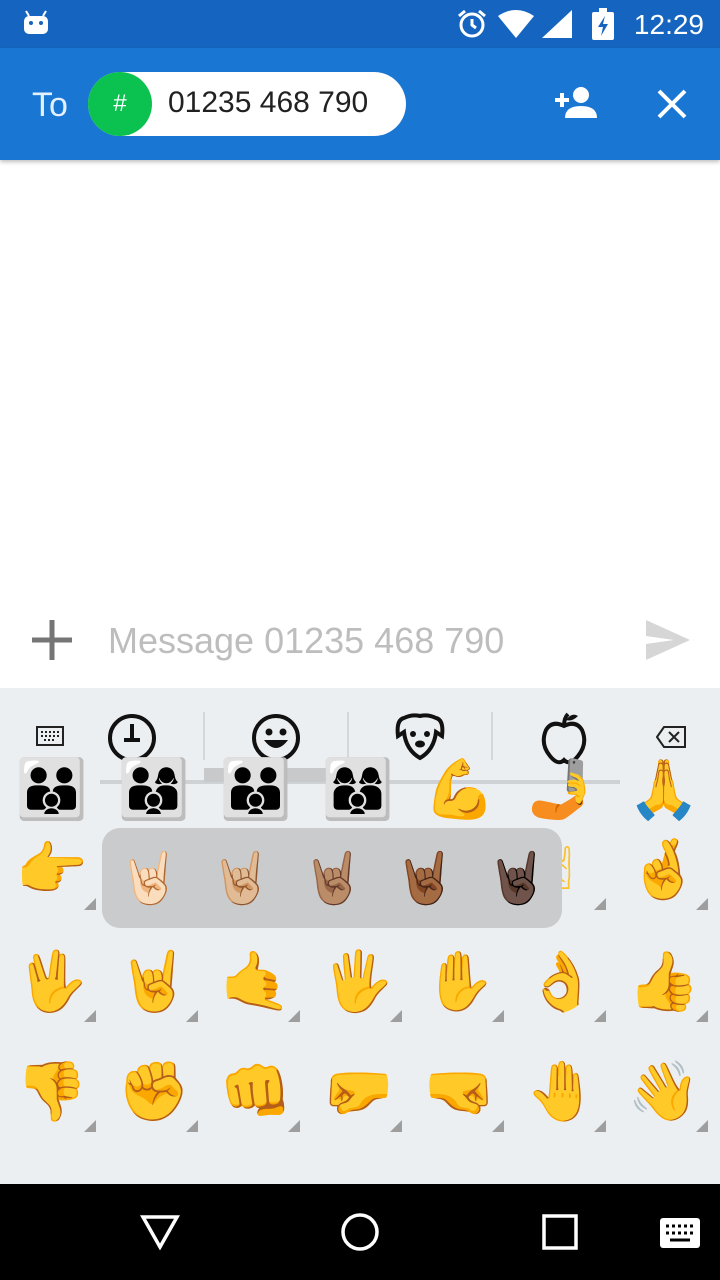 The width and height of the screenshot is (720, 1280). What do you see at coordinates (241, 878) in the screenshot?
I see `tone-option-medium-light: 🤘🏼` at bounding box center [241, 878].